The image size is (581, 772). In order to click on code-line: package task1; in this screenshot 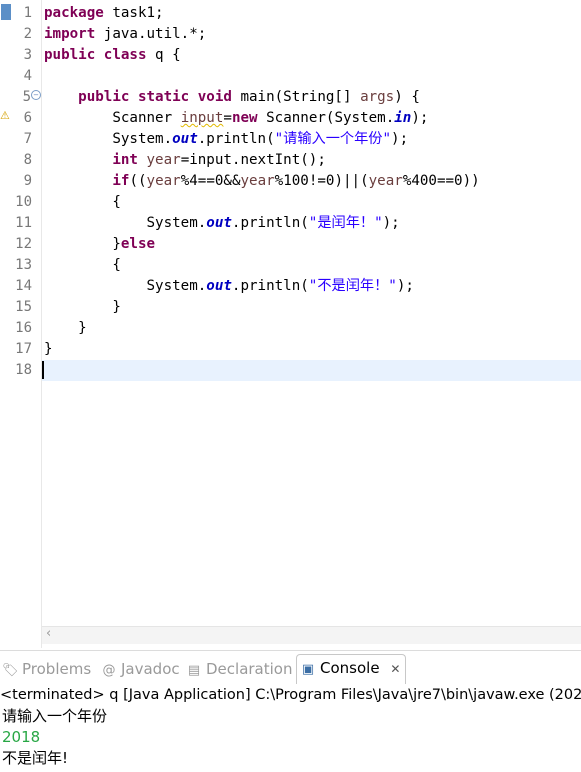, I will do `click(104, 13)`.